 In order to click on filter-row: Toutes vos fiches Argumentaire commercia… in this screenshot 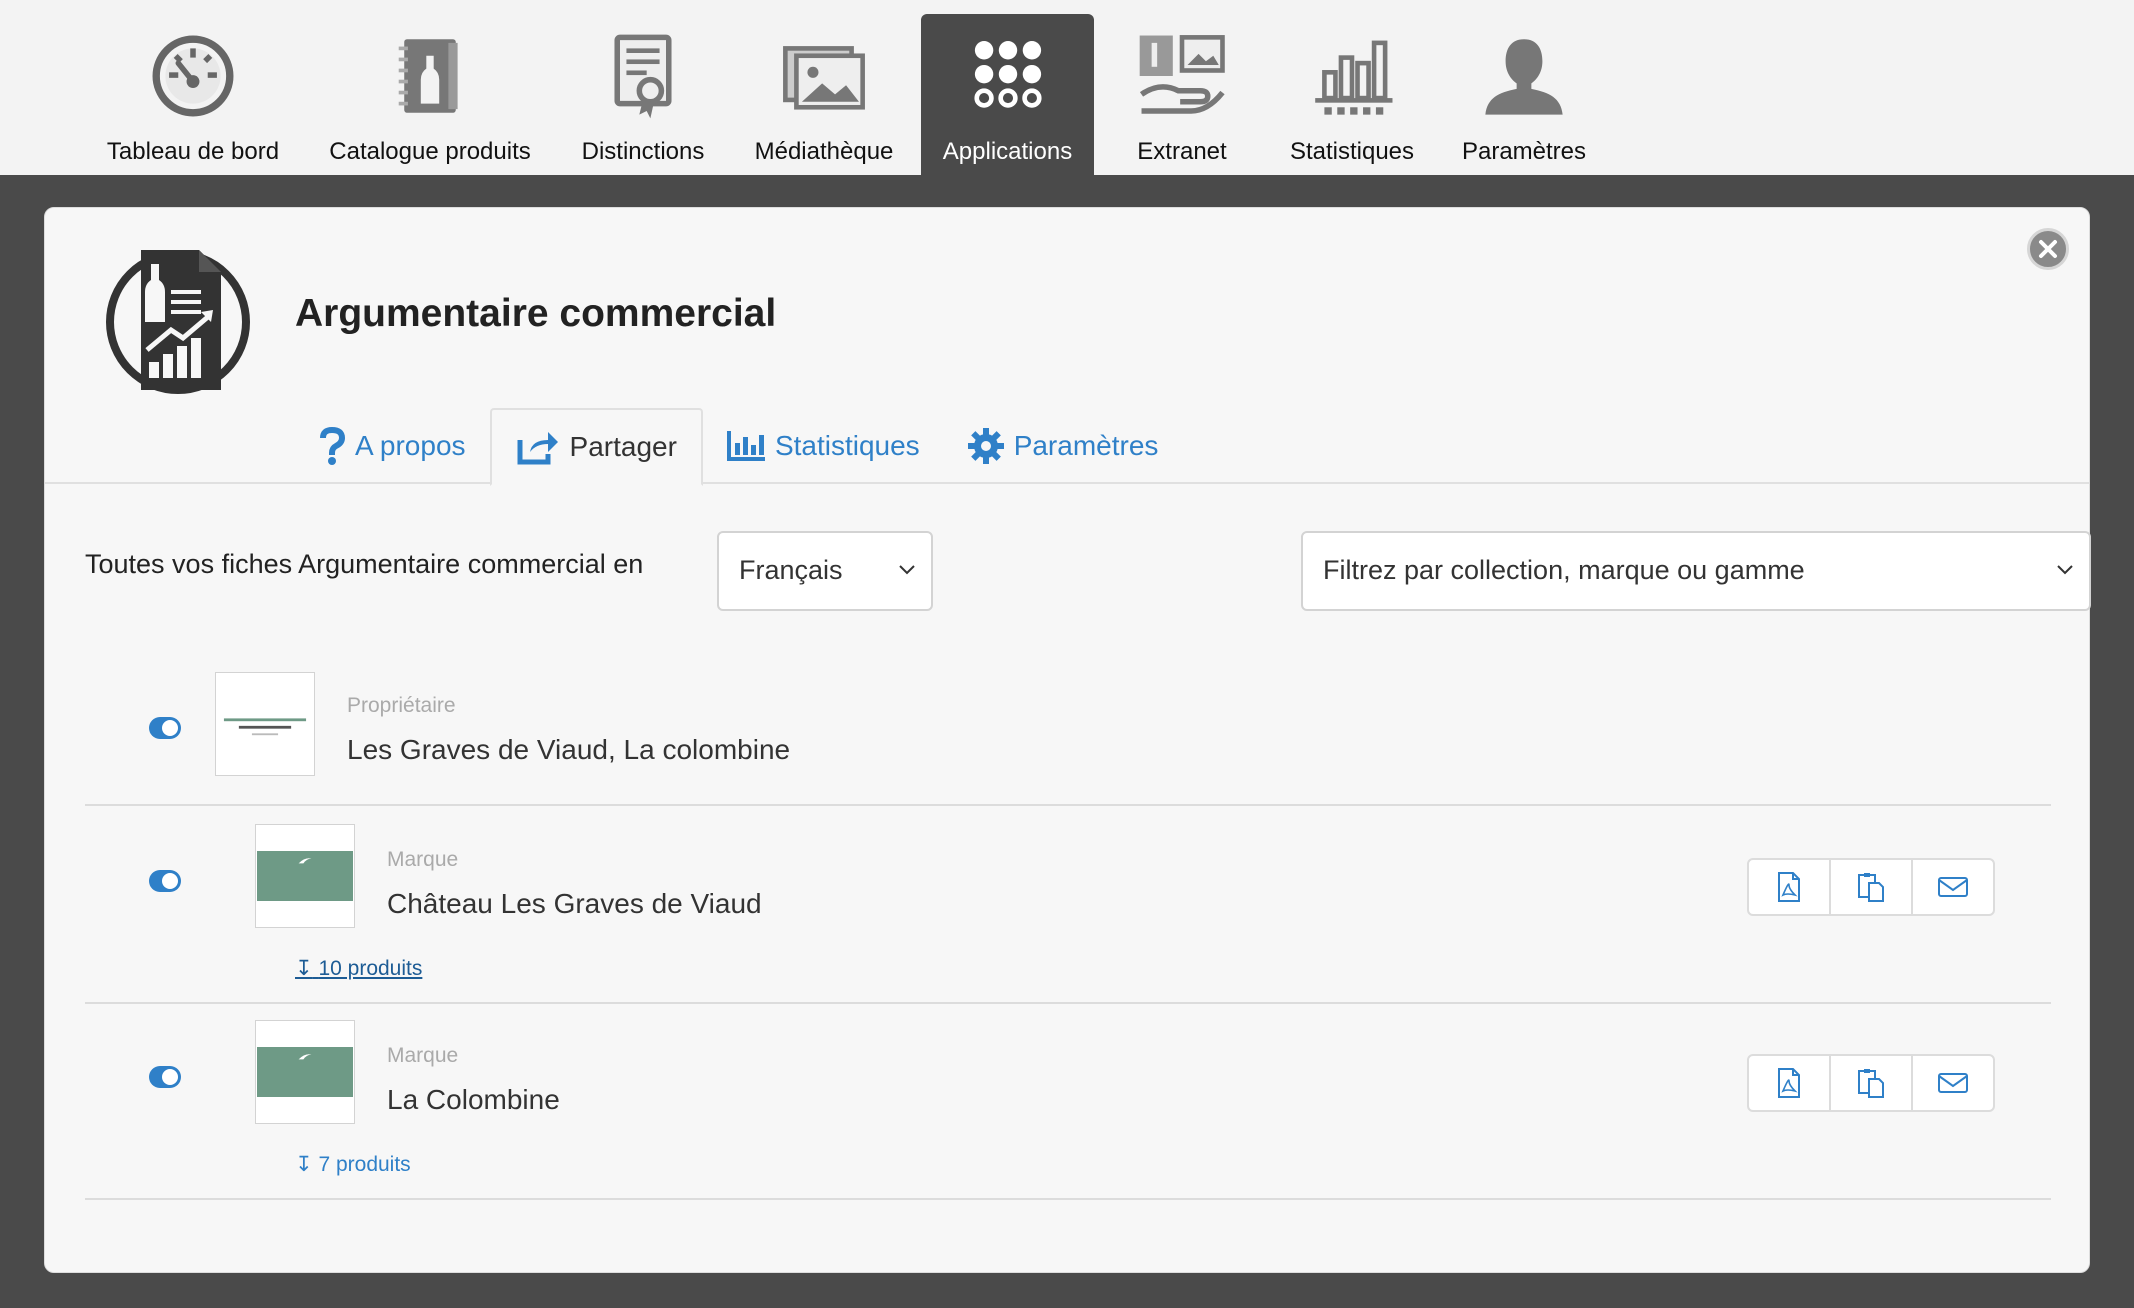, I will do `click(1088, 568)`.